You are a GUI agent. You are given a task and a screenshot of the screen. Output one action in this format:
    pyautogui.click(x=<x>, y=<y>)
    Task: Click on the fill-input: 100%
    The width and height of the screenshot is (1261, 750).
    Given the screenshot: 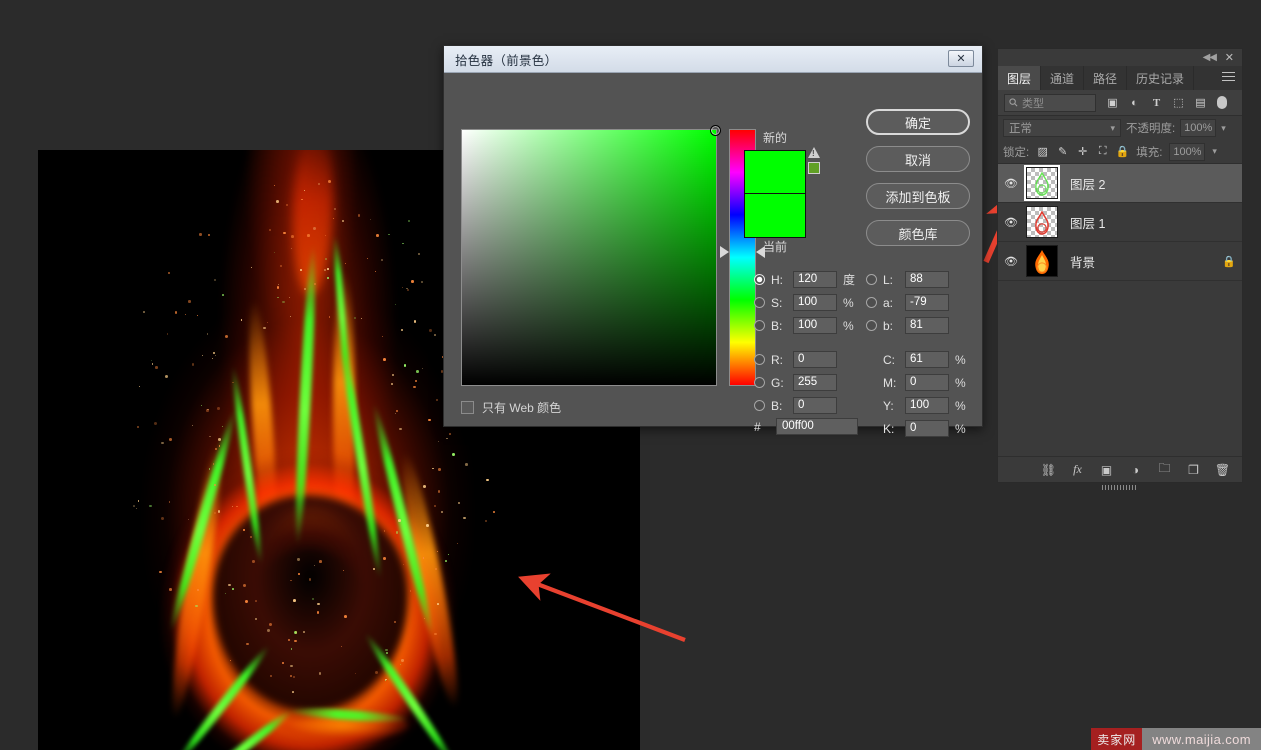 What is the action you would take?
    pyautogui.click(x=1187, y=151)
    